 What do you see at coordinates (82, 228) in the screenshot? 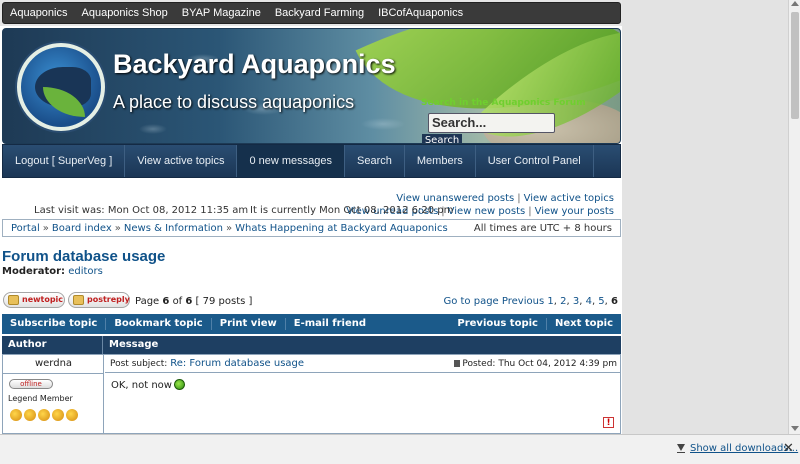
I see `breadcrumb-board-index: Board index` at bounding box center [82, 228].